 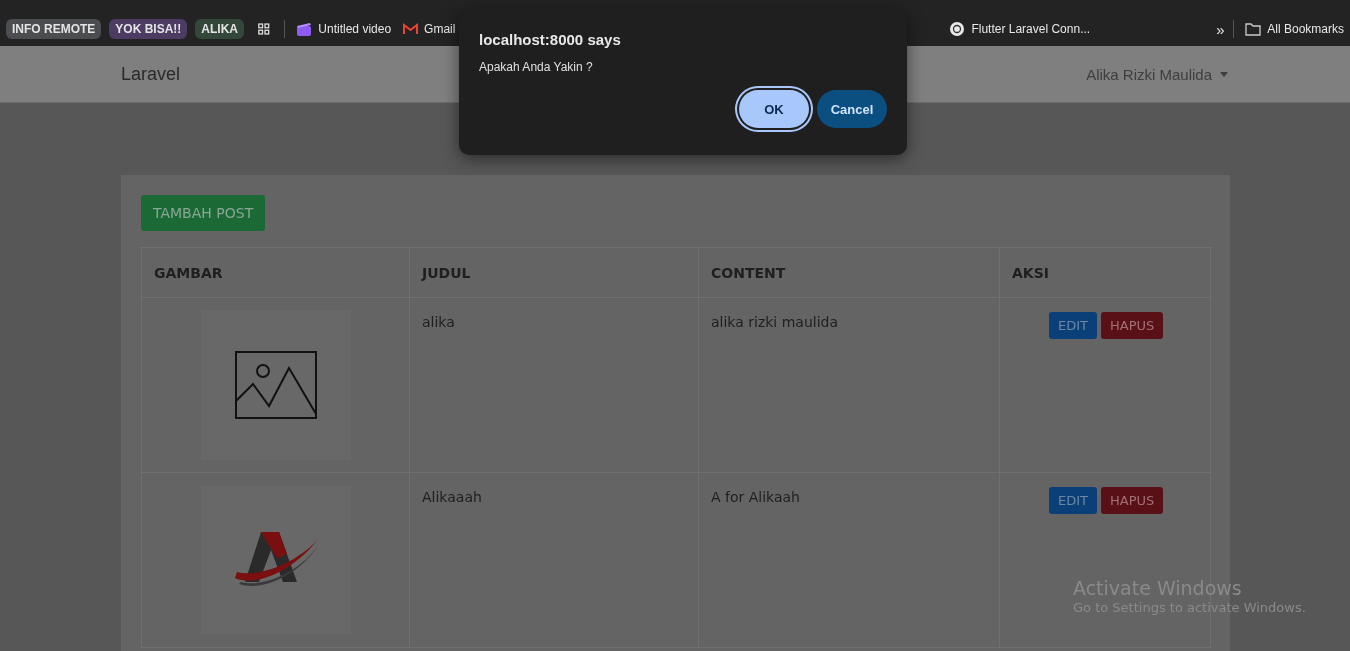 I want to click on table-cell: alika rizki maulida, so click(x=849, y=385).